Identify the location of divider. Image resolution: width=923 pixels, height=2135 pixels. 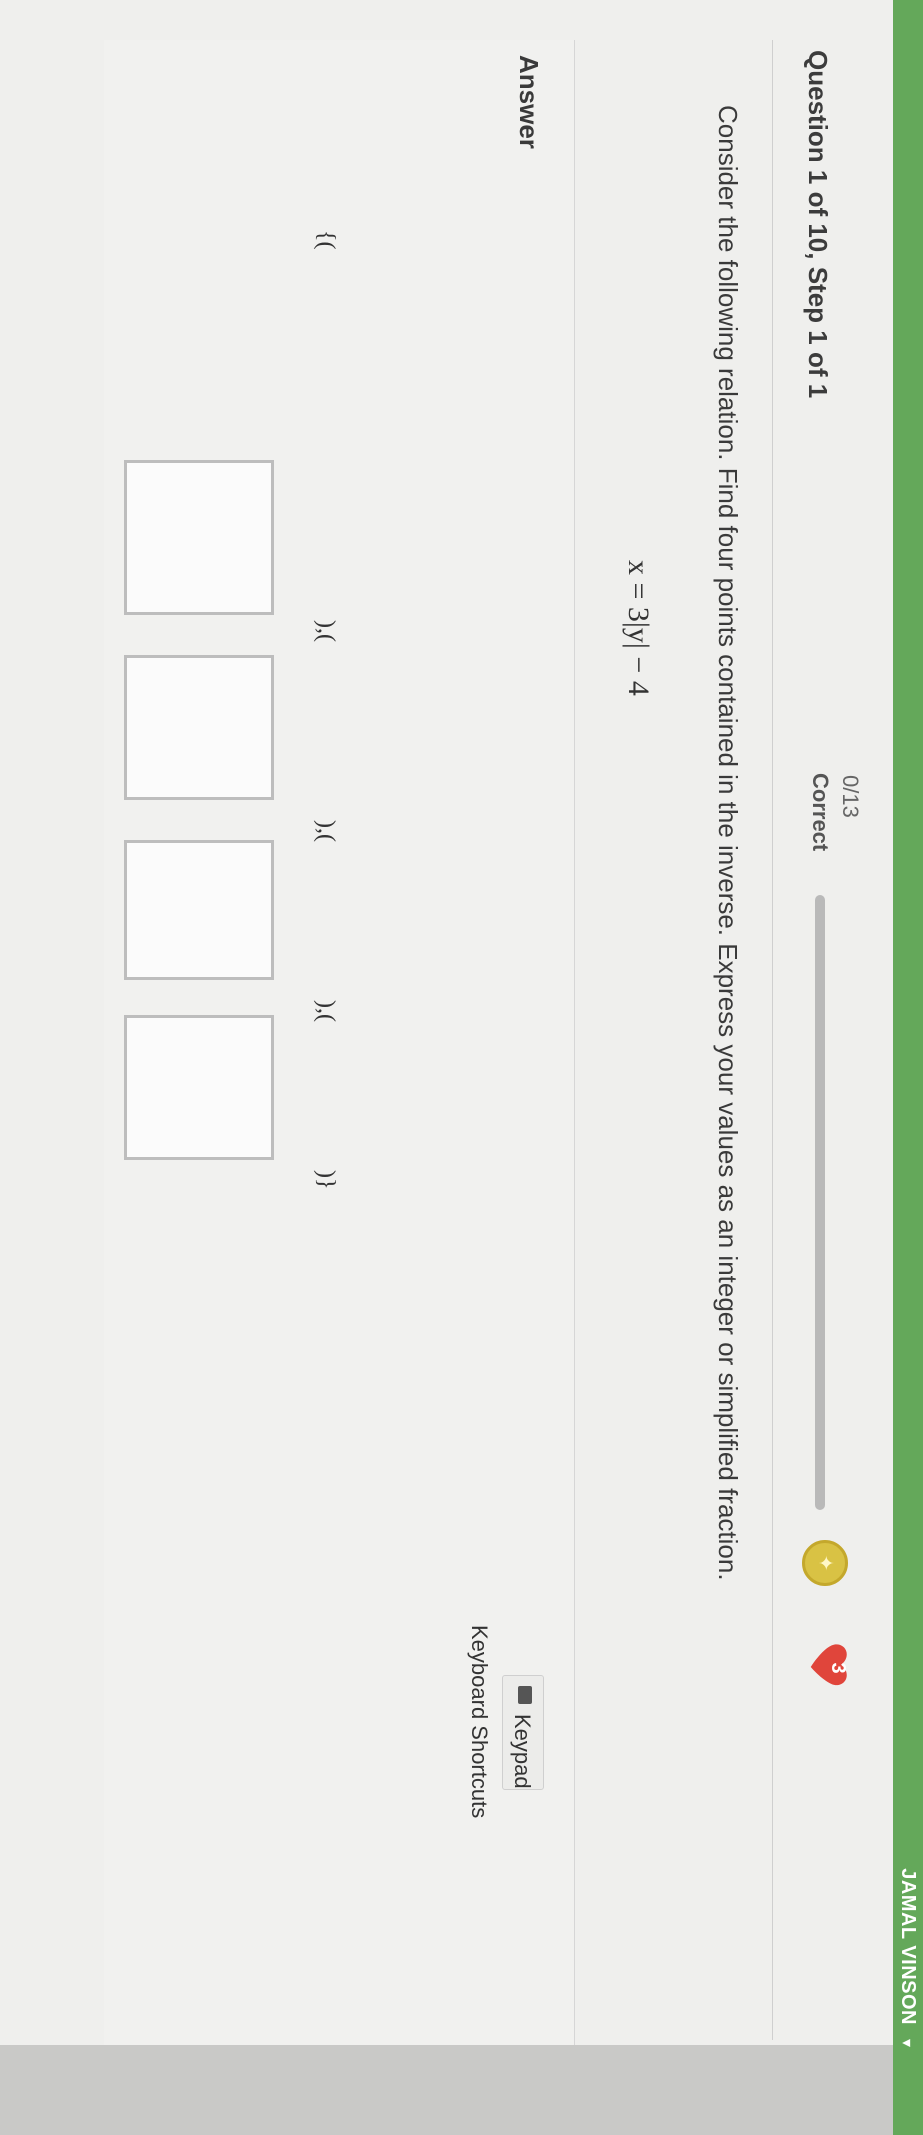
(772, 1040).